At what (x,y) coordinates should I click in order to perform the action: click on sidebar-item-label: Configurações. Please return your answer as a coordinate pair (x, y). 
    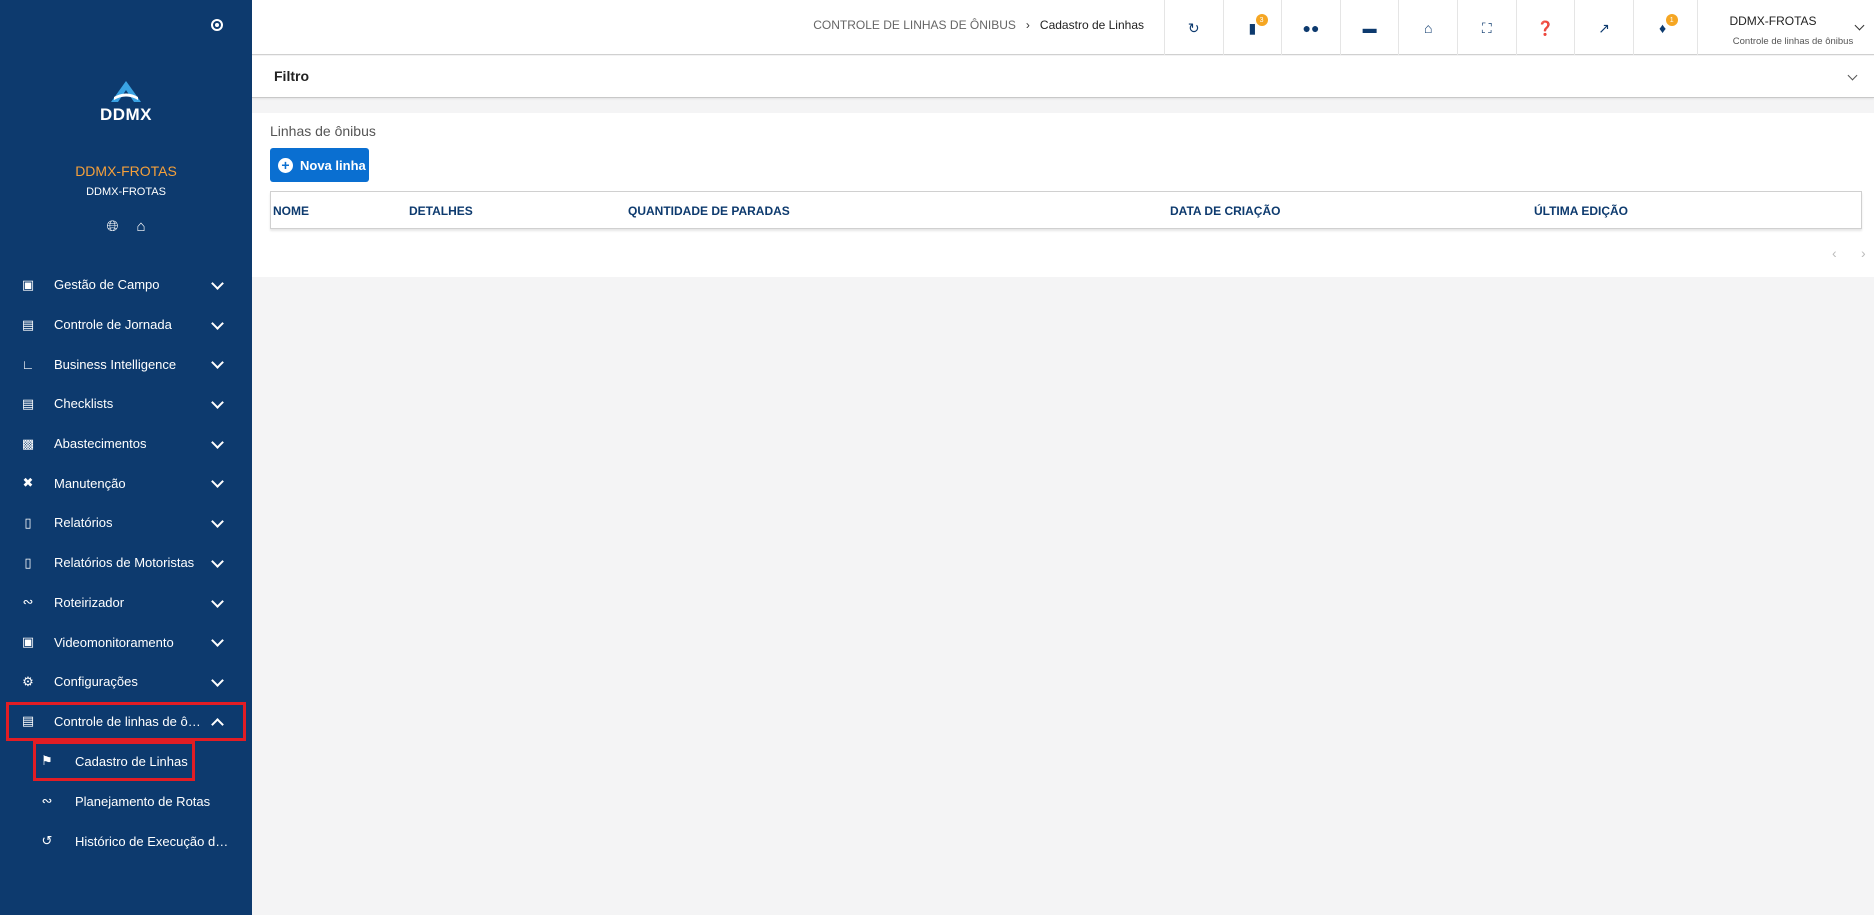
    Looking at the image, I should click on (96, 682).